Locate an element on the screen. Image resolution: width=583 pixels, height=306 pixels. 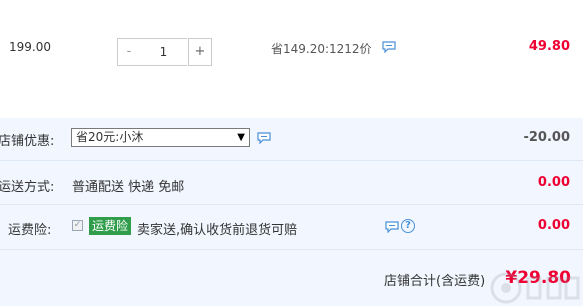
quantity-stepper: - 1 + is located at coordinates (164, 52).